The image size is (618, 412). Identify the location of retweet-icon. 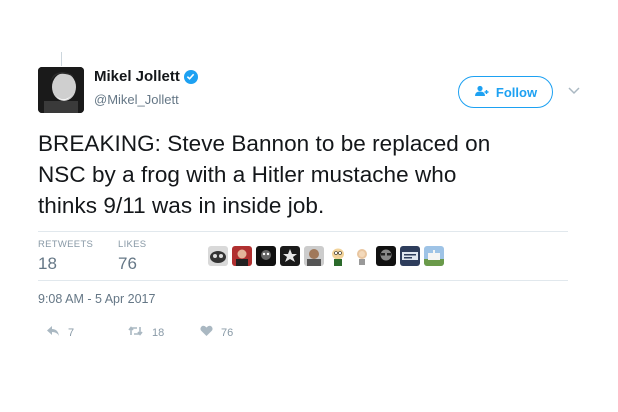
(135, 332).